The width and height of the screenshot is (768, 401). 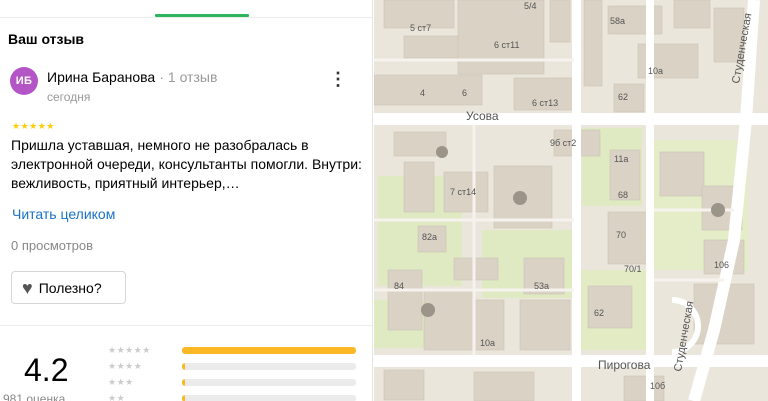 I want to click on building-number: 11а, so click(x=621, y=159).